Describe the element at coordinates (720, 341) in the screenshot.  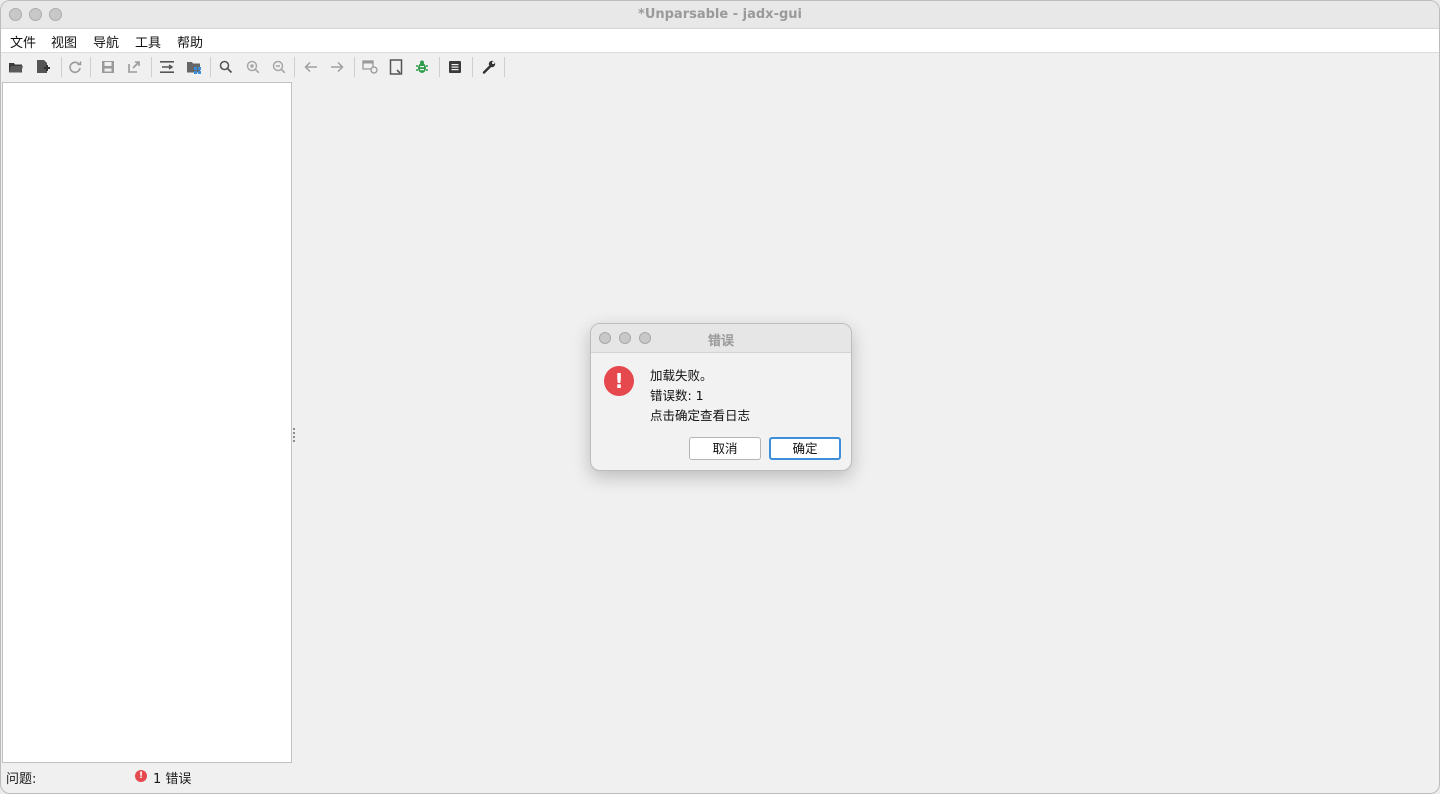
I see `dialog-title: 错误` at that location.